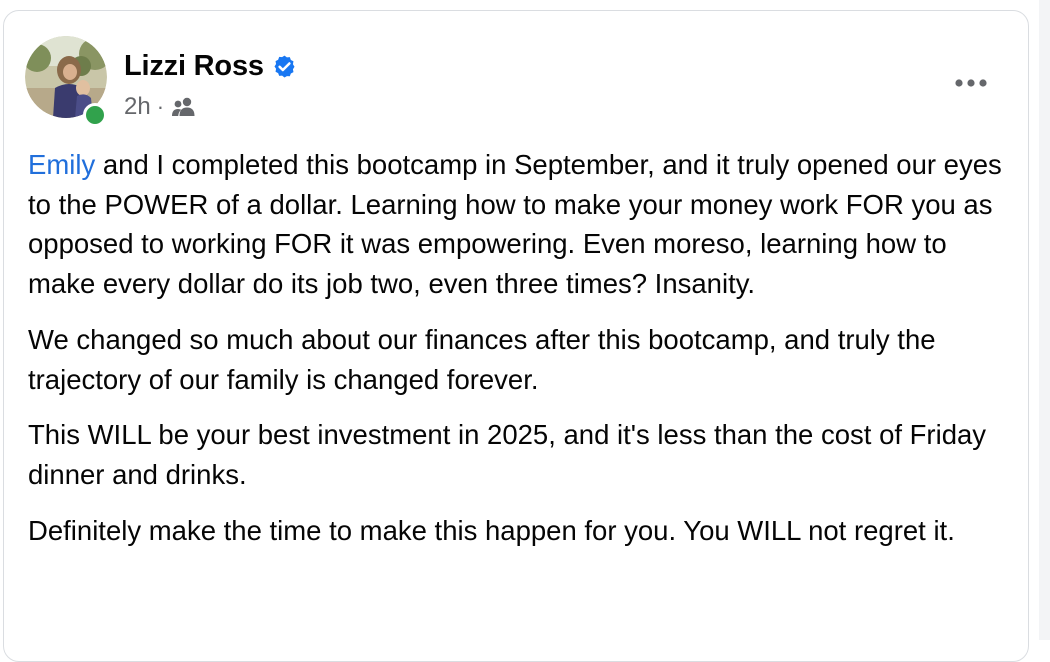 Image resolution: width=1050 pixels, height=662 pixels. What do you see at coordinates (66, 81) in the screenshot?
I see `author-avatar` at bounding box center [66, 81].